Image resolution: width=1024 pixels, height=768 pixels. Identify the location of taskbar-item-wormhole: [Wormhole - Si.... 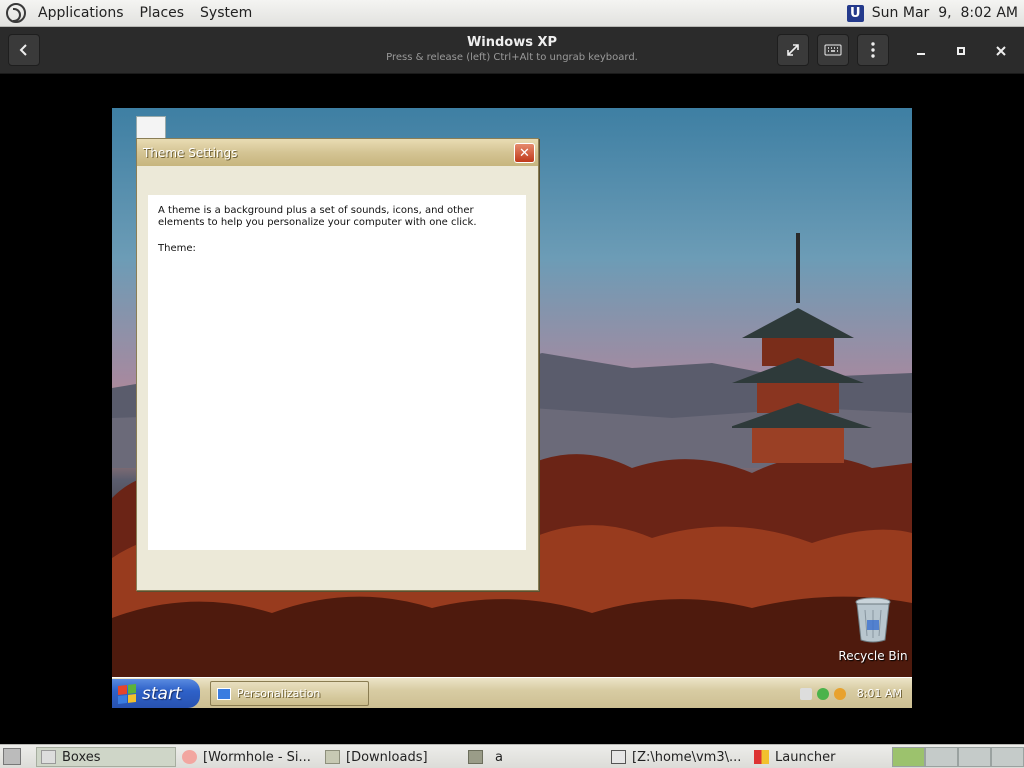
(248, 757).